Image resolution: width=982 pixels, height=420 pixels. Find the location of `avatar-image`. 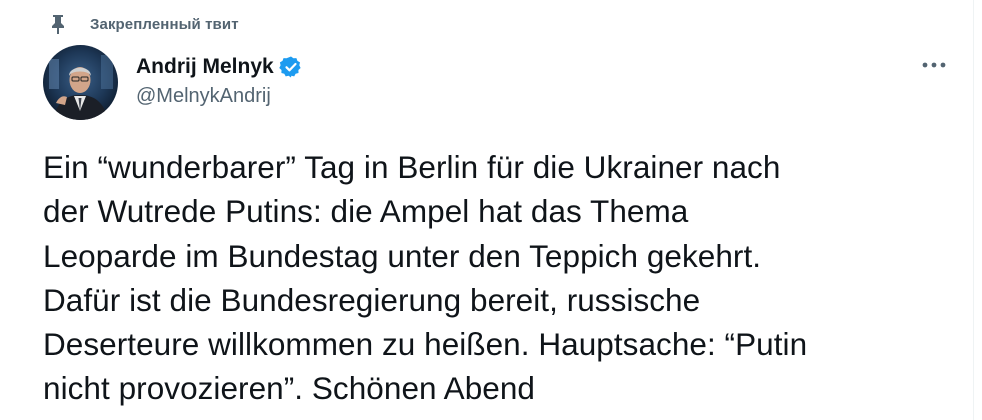

avatar-image is located at coordinates (80, 82).